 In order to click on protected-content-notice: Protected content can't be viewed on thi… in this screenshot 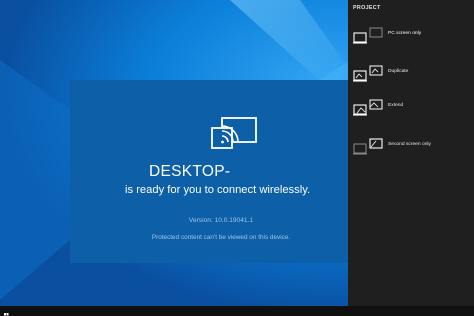, I will do `click(221, 237)`.